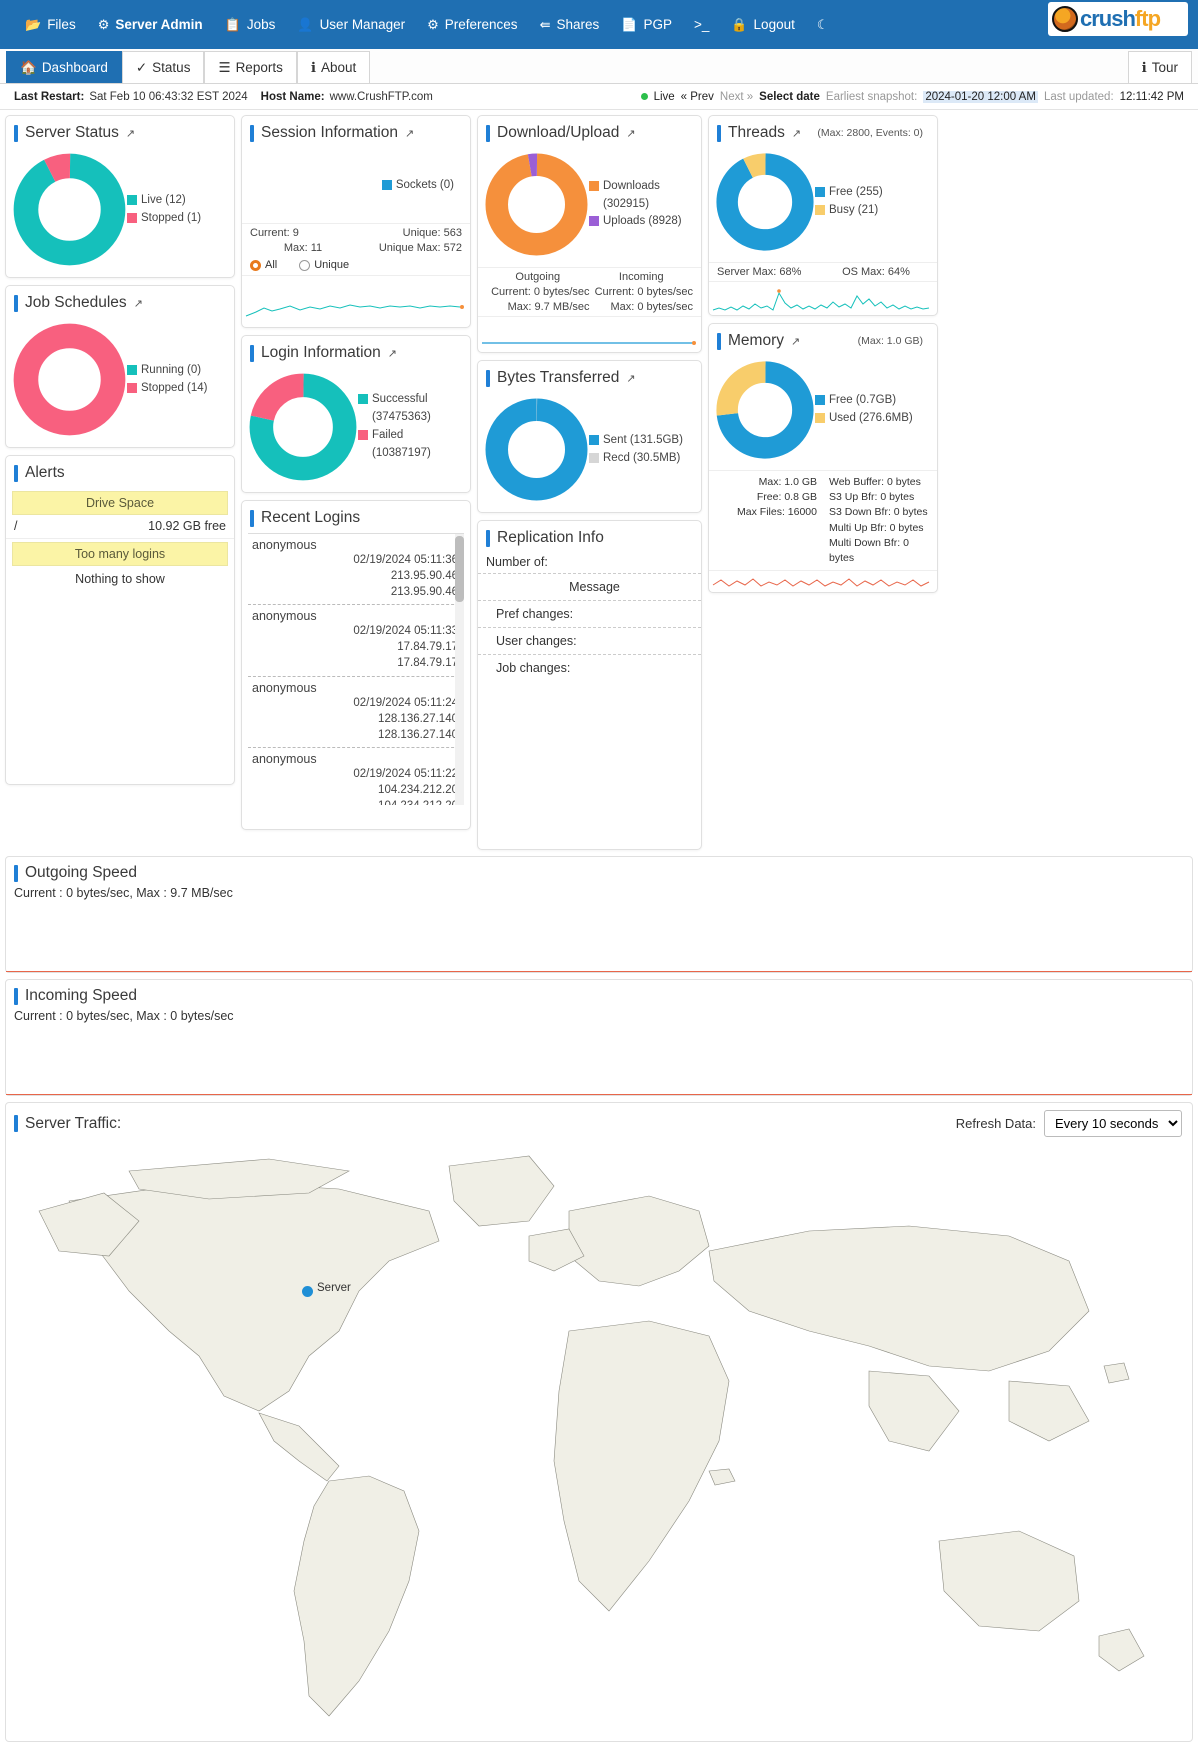 Image resolution: width=1198 pixels, height=1742 pixels. I want to click on threads-title: Threads ↗ (Max: 2800, Events: 0), so click(823, 132).